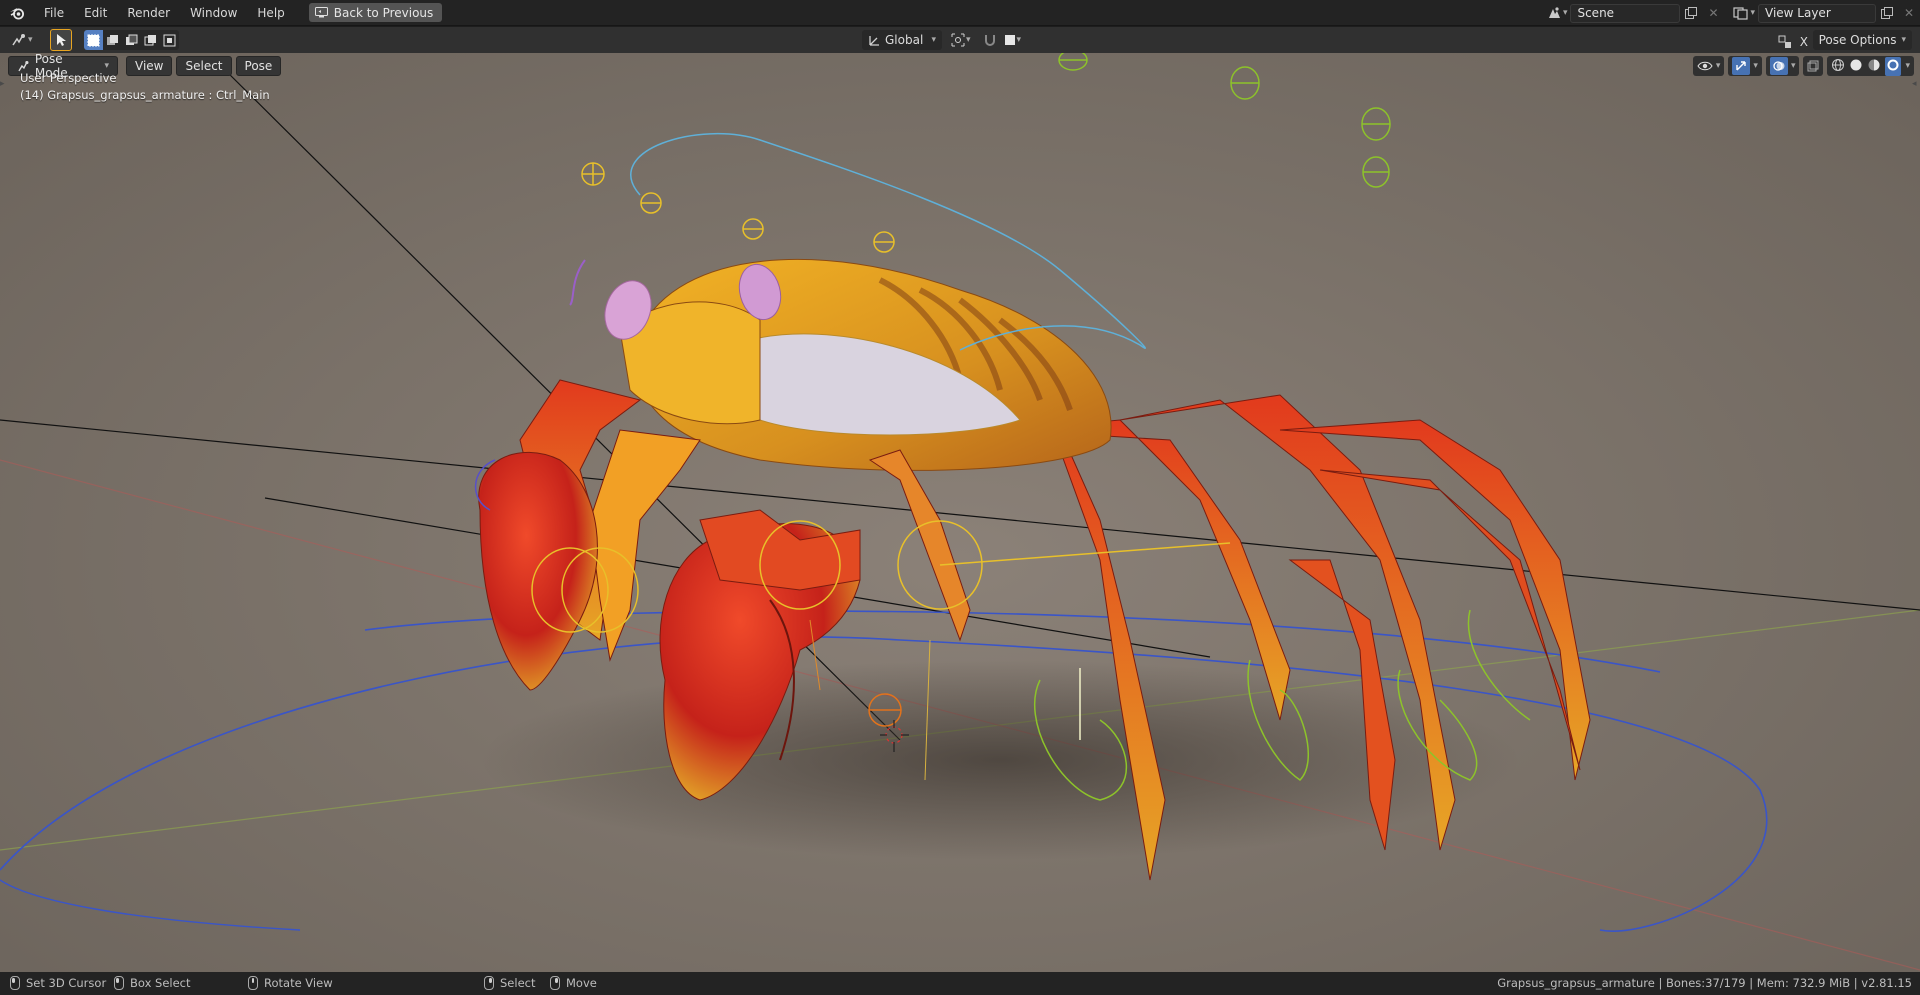 The height and width of the screenshot is (995, 1920). What do you see at coordinates (253, 983) in the screenshot?
I see `mouse-middle-icon` at bounding box center [253, 983].